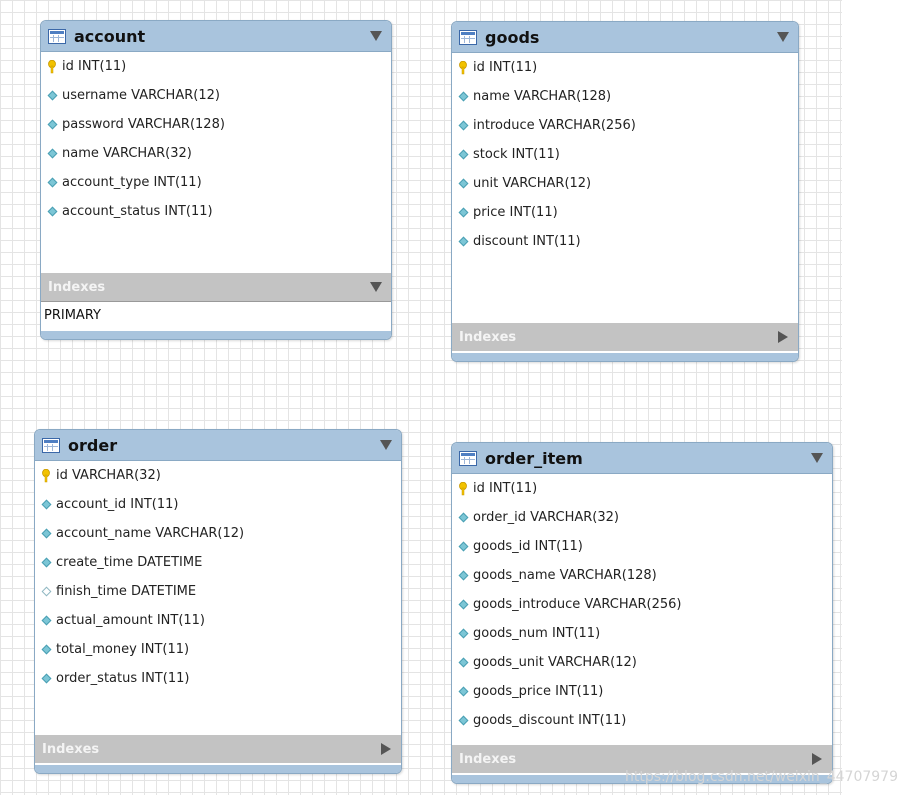 This screenshot has height=795, width=908. I want to click on column-row: goods_num INT(11), so click(642, 633).